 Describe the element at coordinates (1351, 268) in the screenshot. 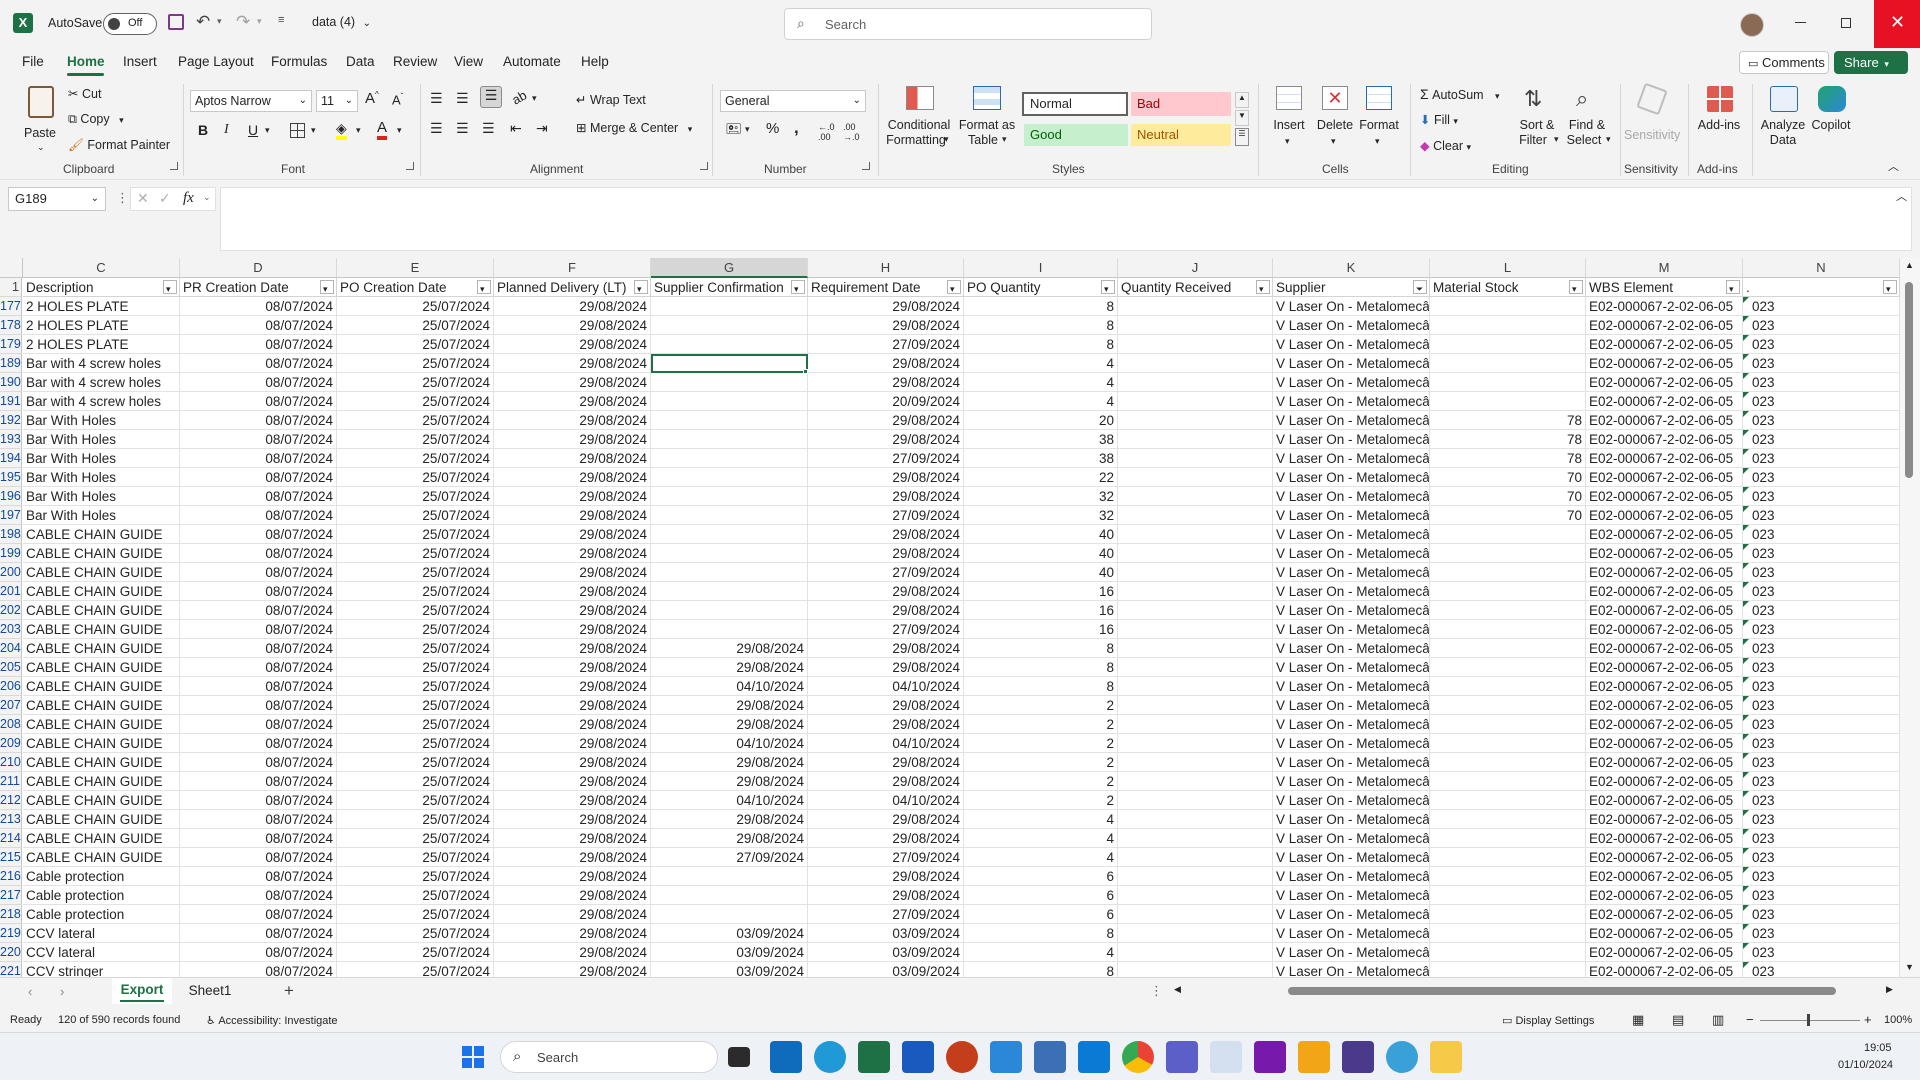

I see `column-header-k: K` at that location.